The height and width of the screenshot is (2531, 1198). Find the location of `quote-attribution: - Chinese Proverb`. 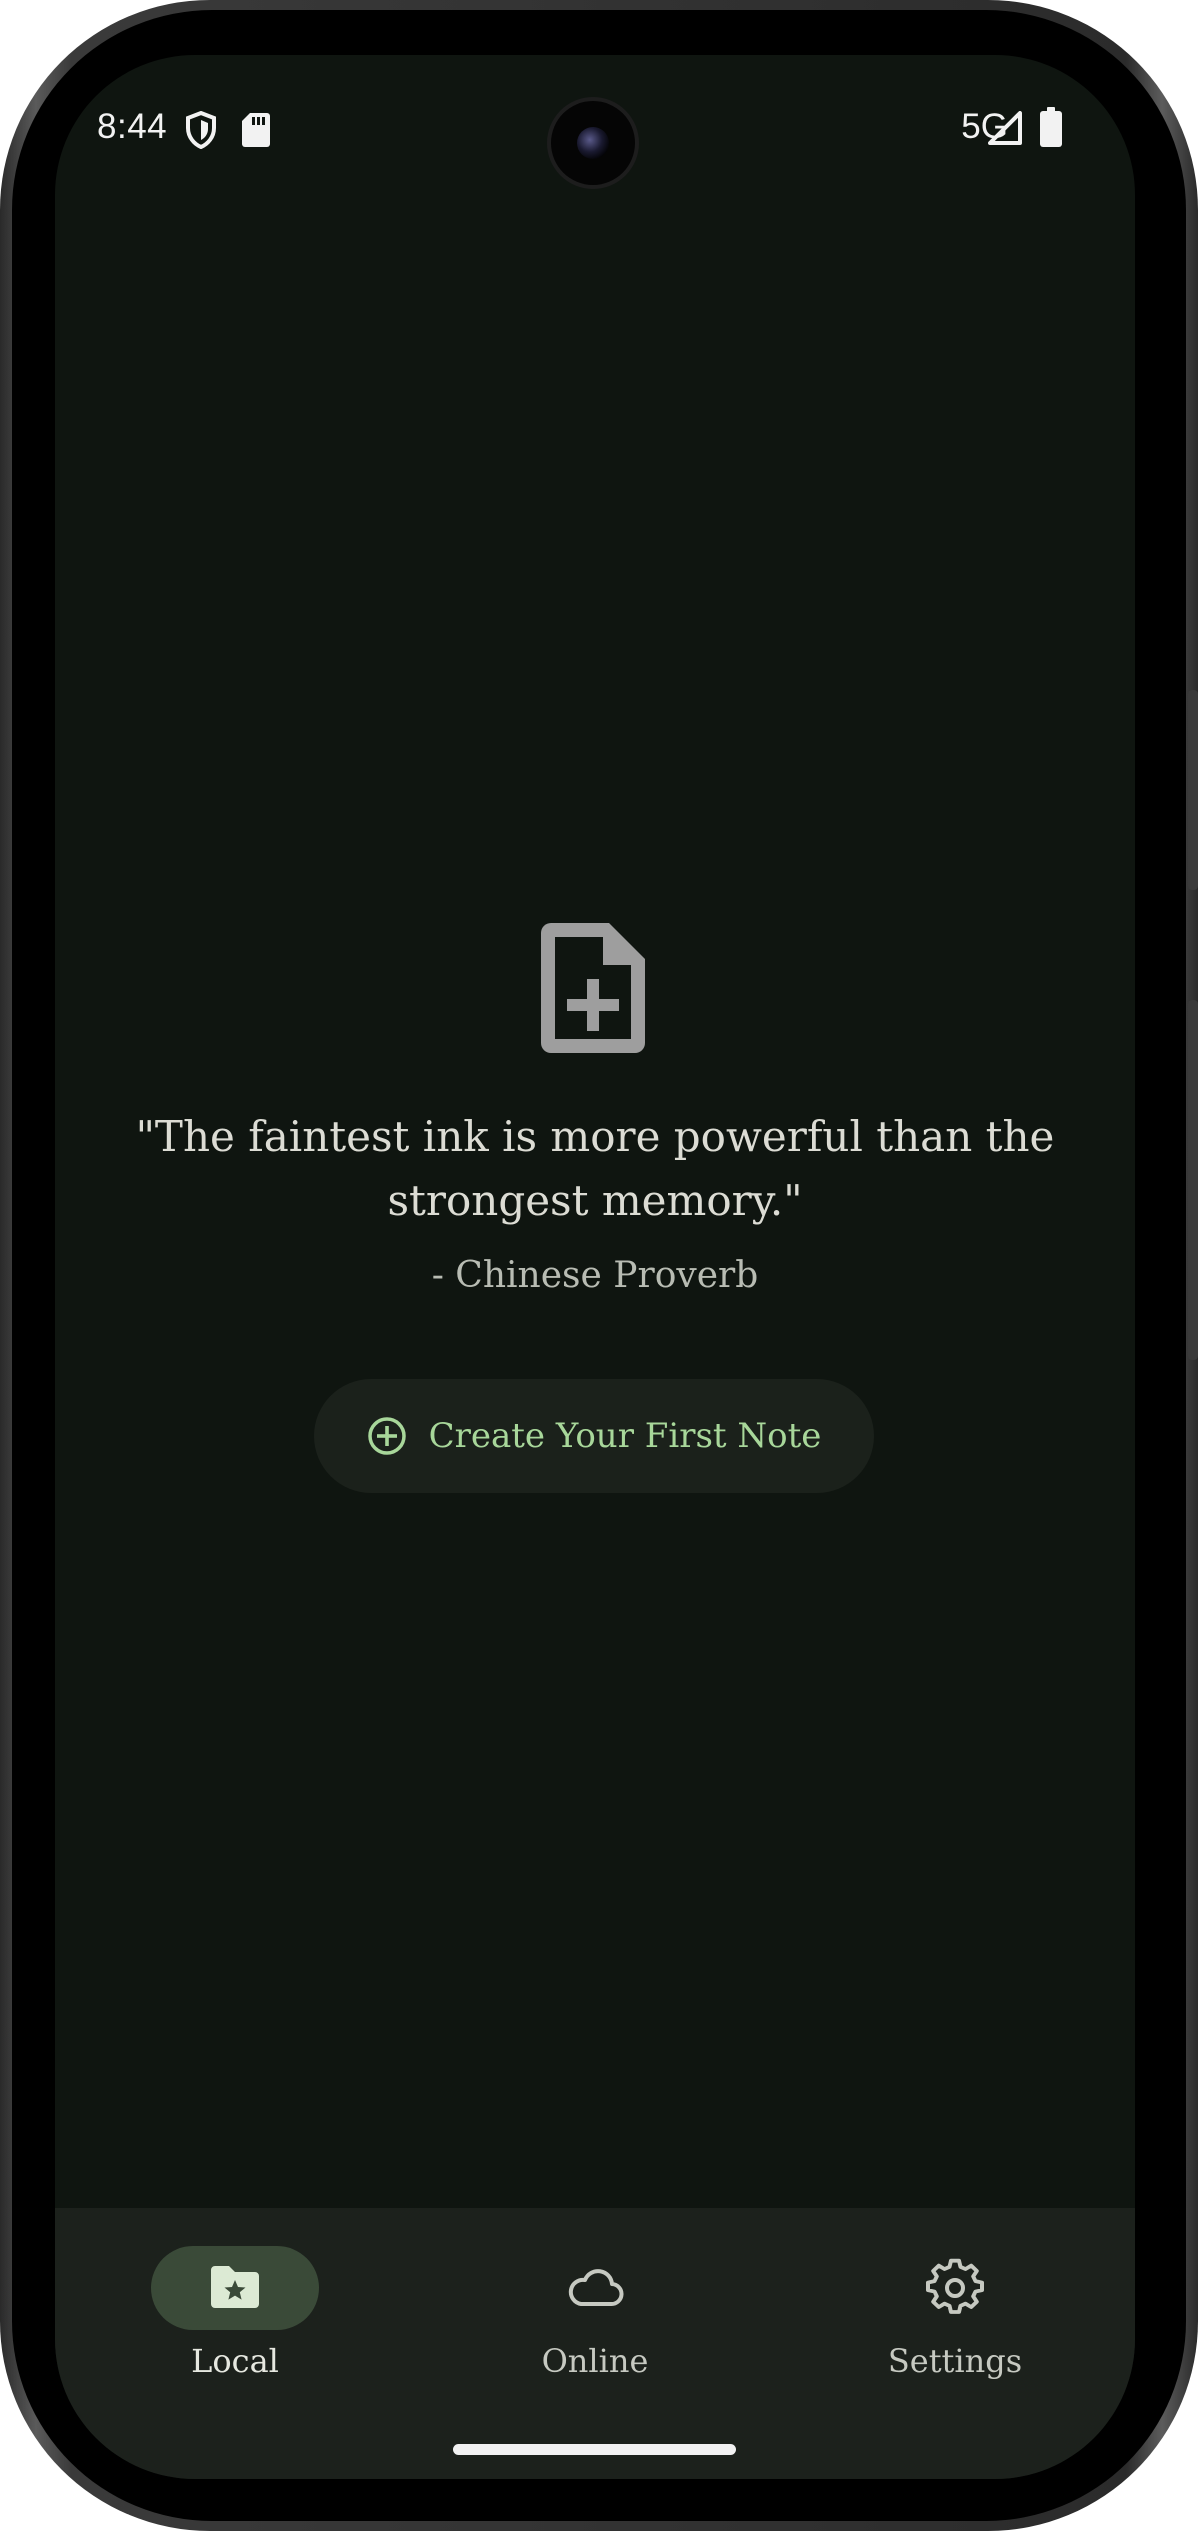

quote-attribution: - Chinese Proverb is located at coordinates (595, 1275).